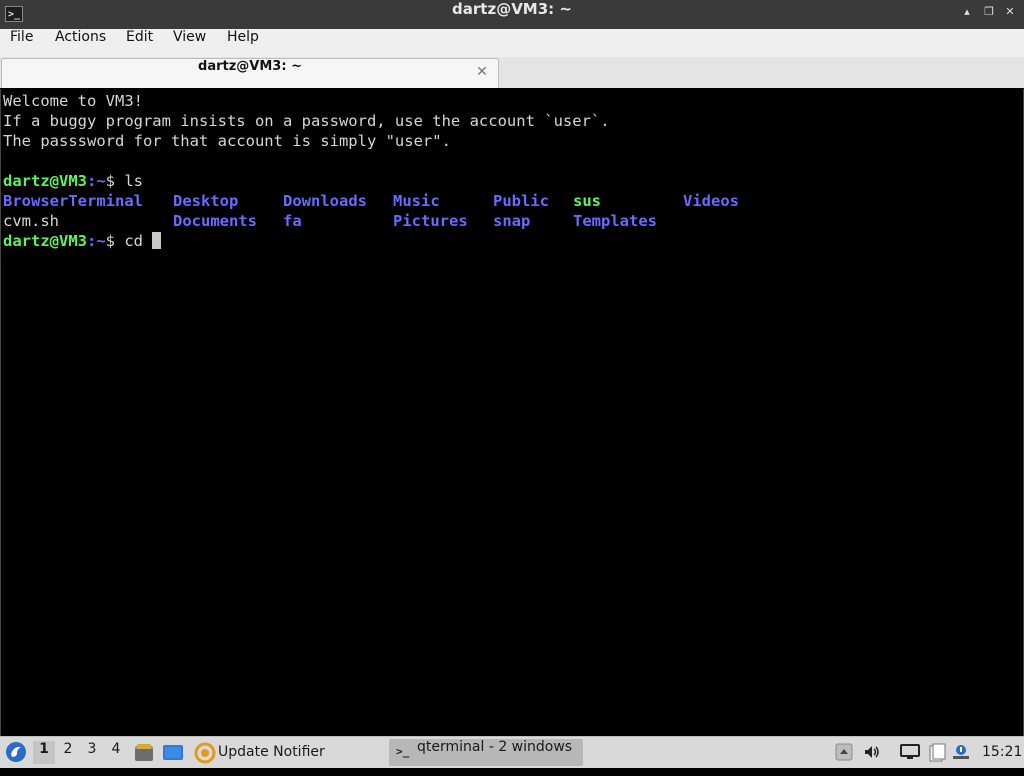 This screenshot has width=1024, height=776. What do you see at coordinates (416, 201) in the screenshot?
I see `ls-entry: Music` at bounding box center [416, 201].